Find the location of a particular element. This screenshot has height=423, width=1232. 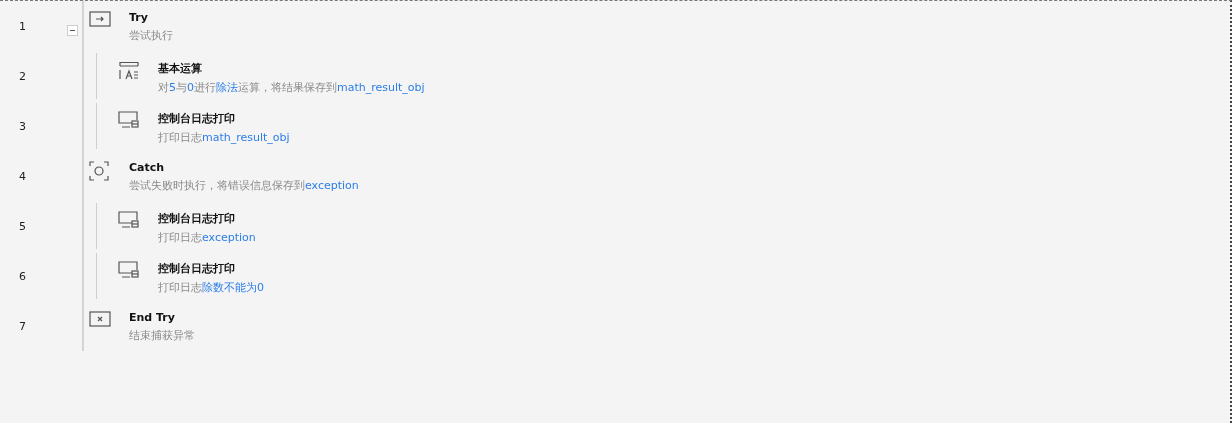

line-number: 7 is located at coordinates (22, 326).